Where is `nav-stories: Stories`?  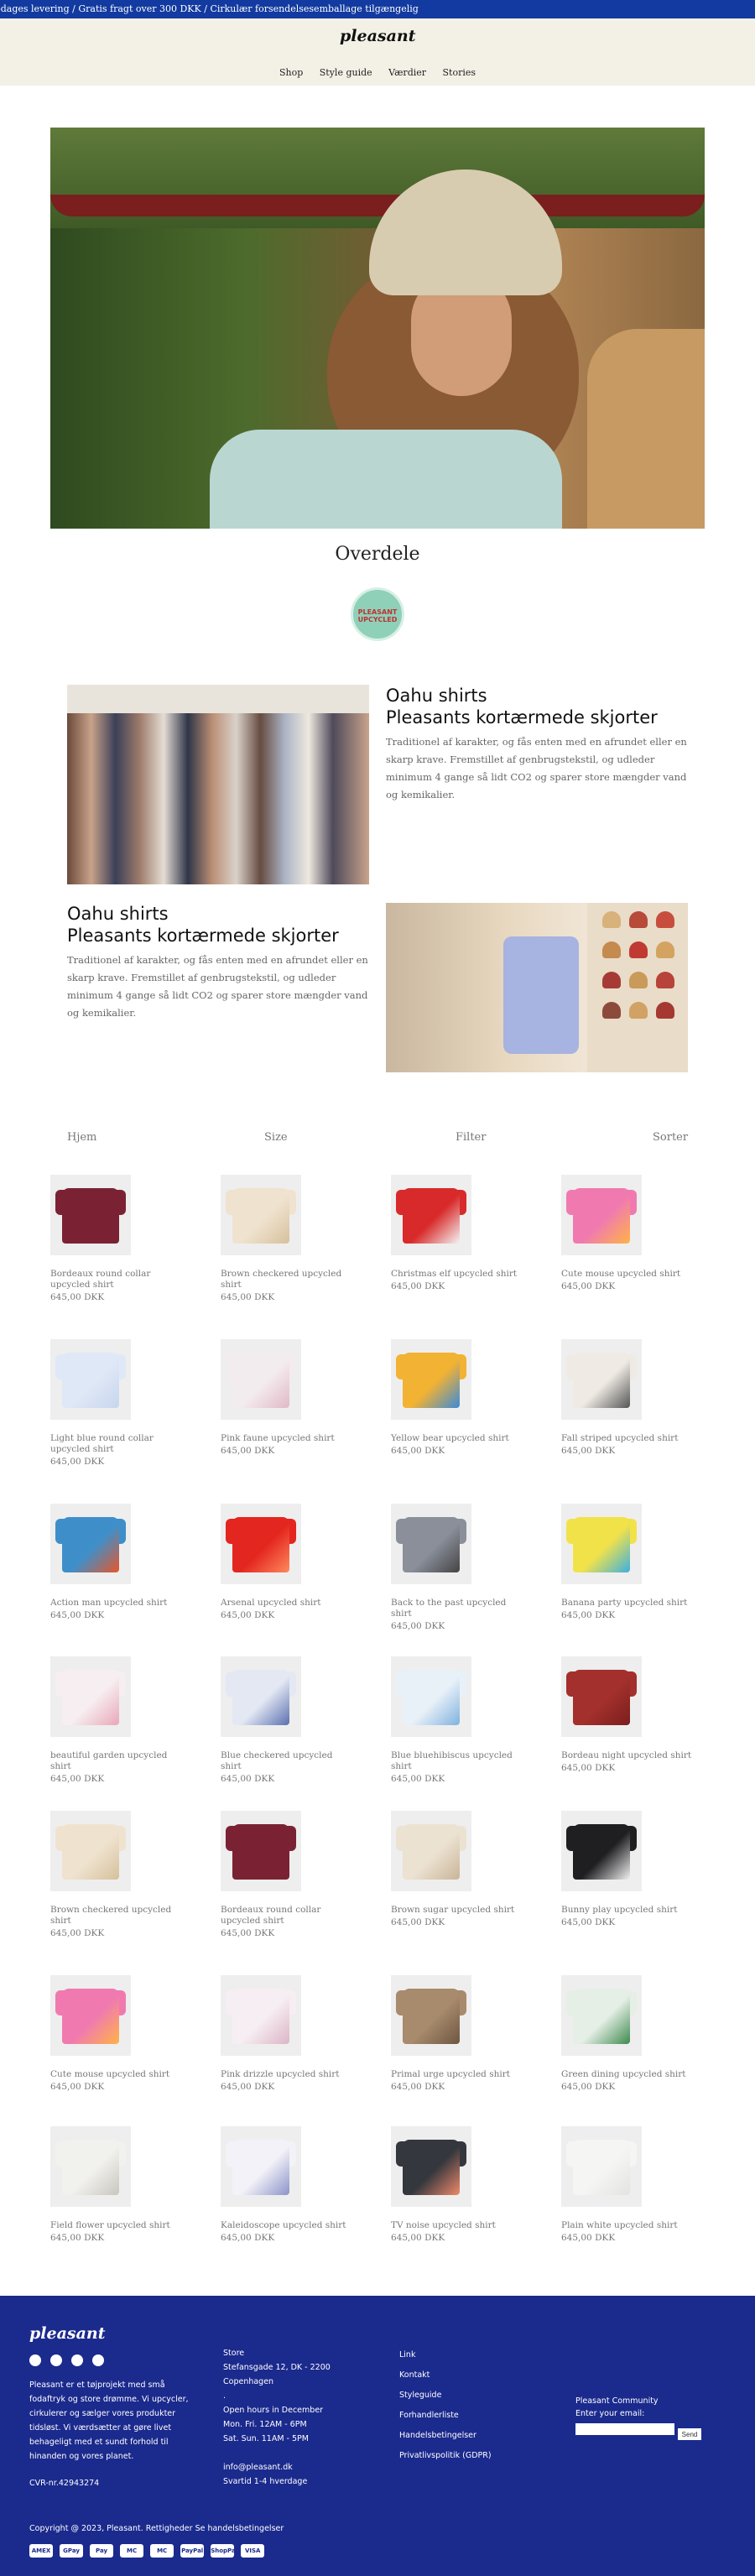
nav-stories: Stories is located at coordinates (460, 72).